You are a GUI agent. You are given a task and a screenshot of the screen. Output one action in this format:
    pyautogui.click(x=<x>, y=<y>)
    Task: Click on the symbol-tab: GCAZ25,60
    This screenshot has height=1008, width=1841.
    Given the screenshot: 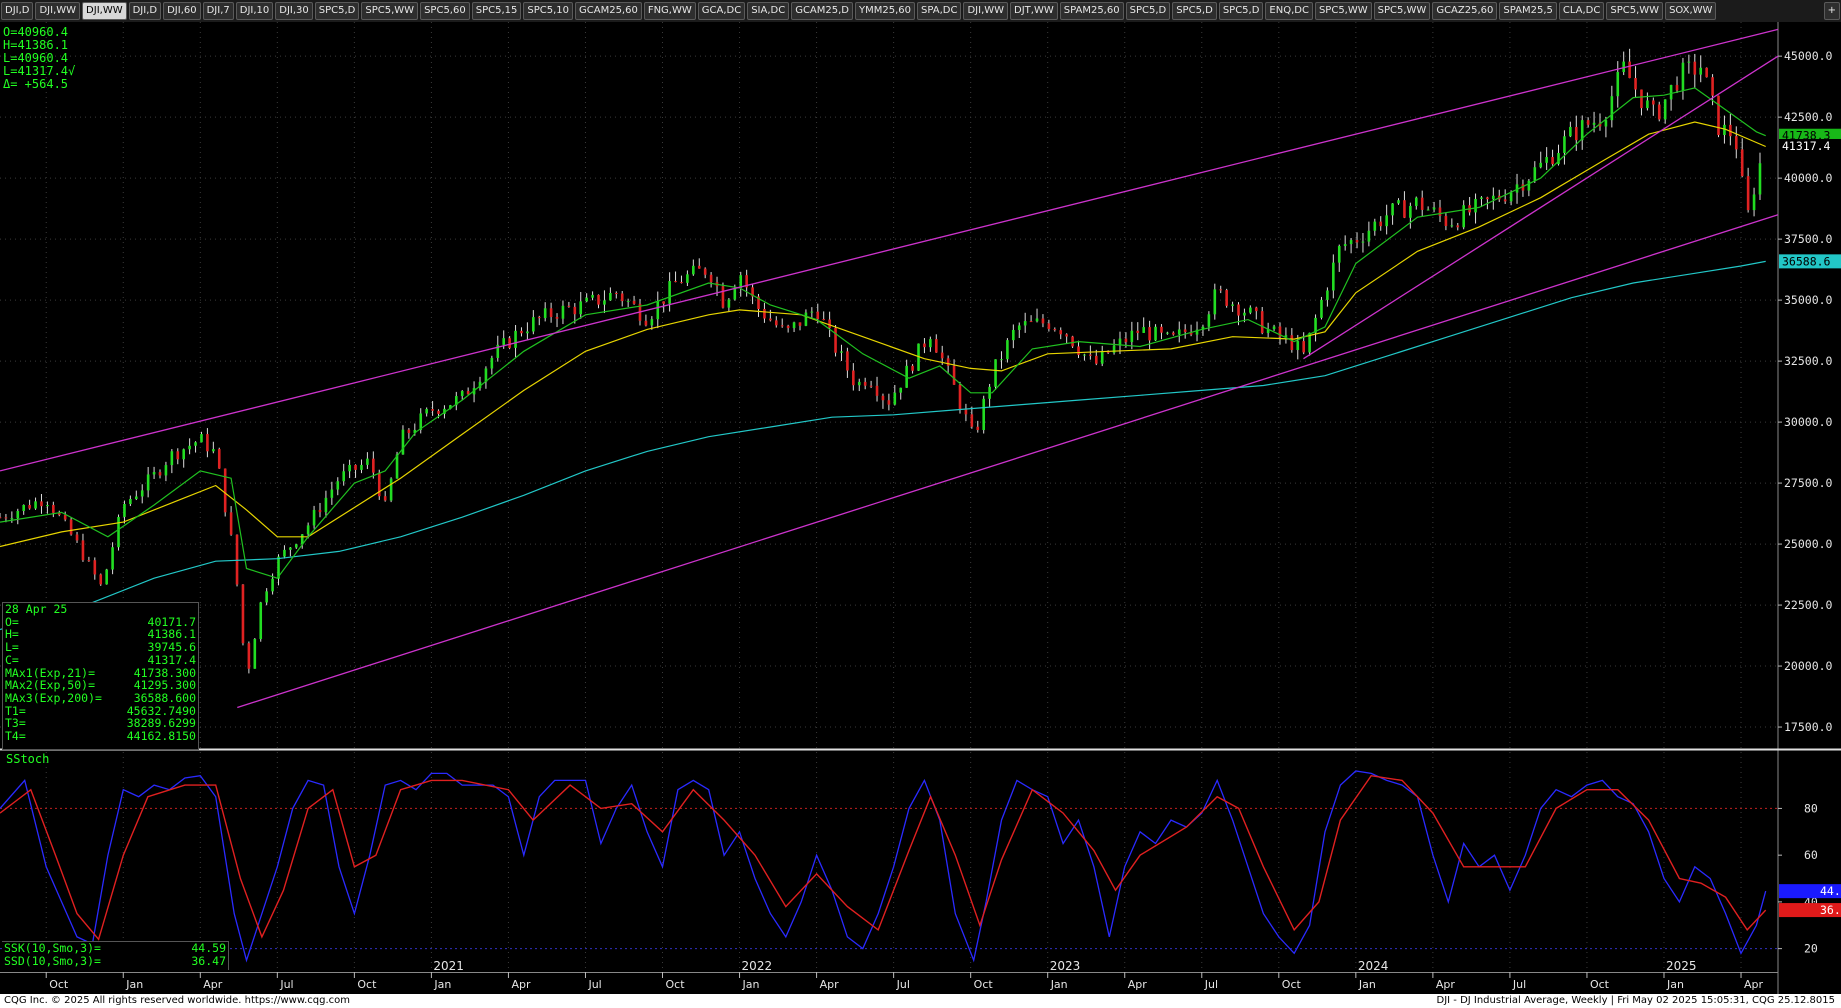 What is the action you would take?
    pyautogui.click(x=1465, y=11)
    